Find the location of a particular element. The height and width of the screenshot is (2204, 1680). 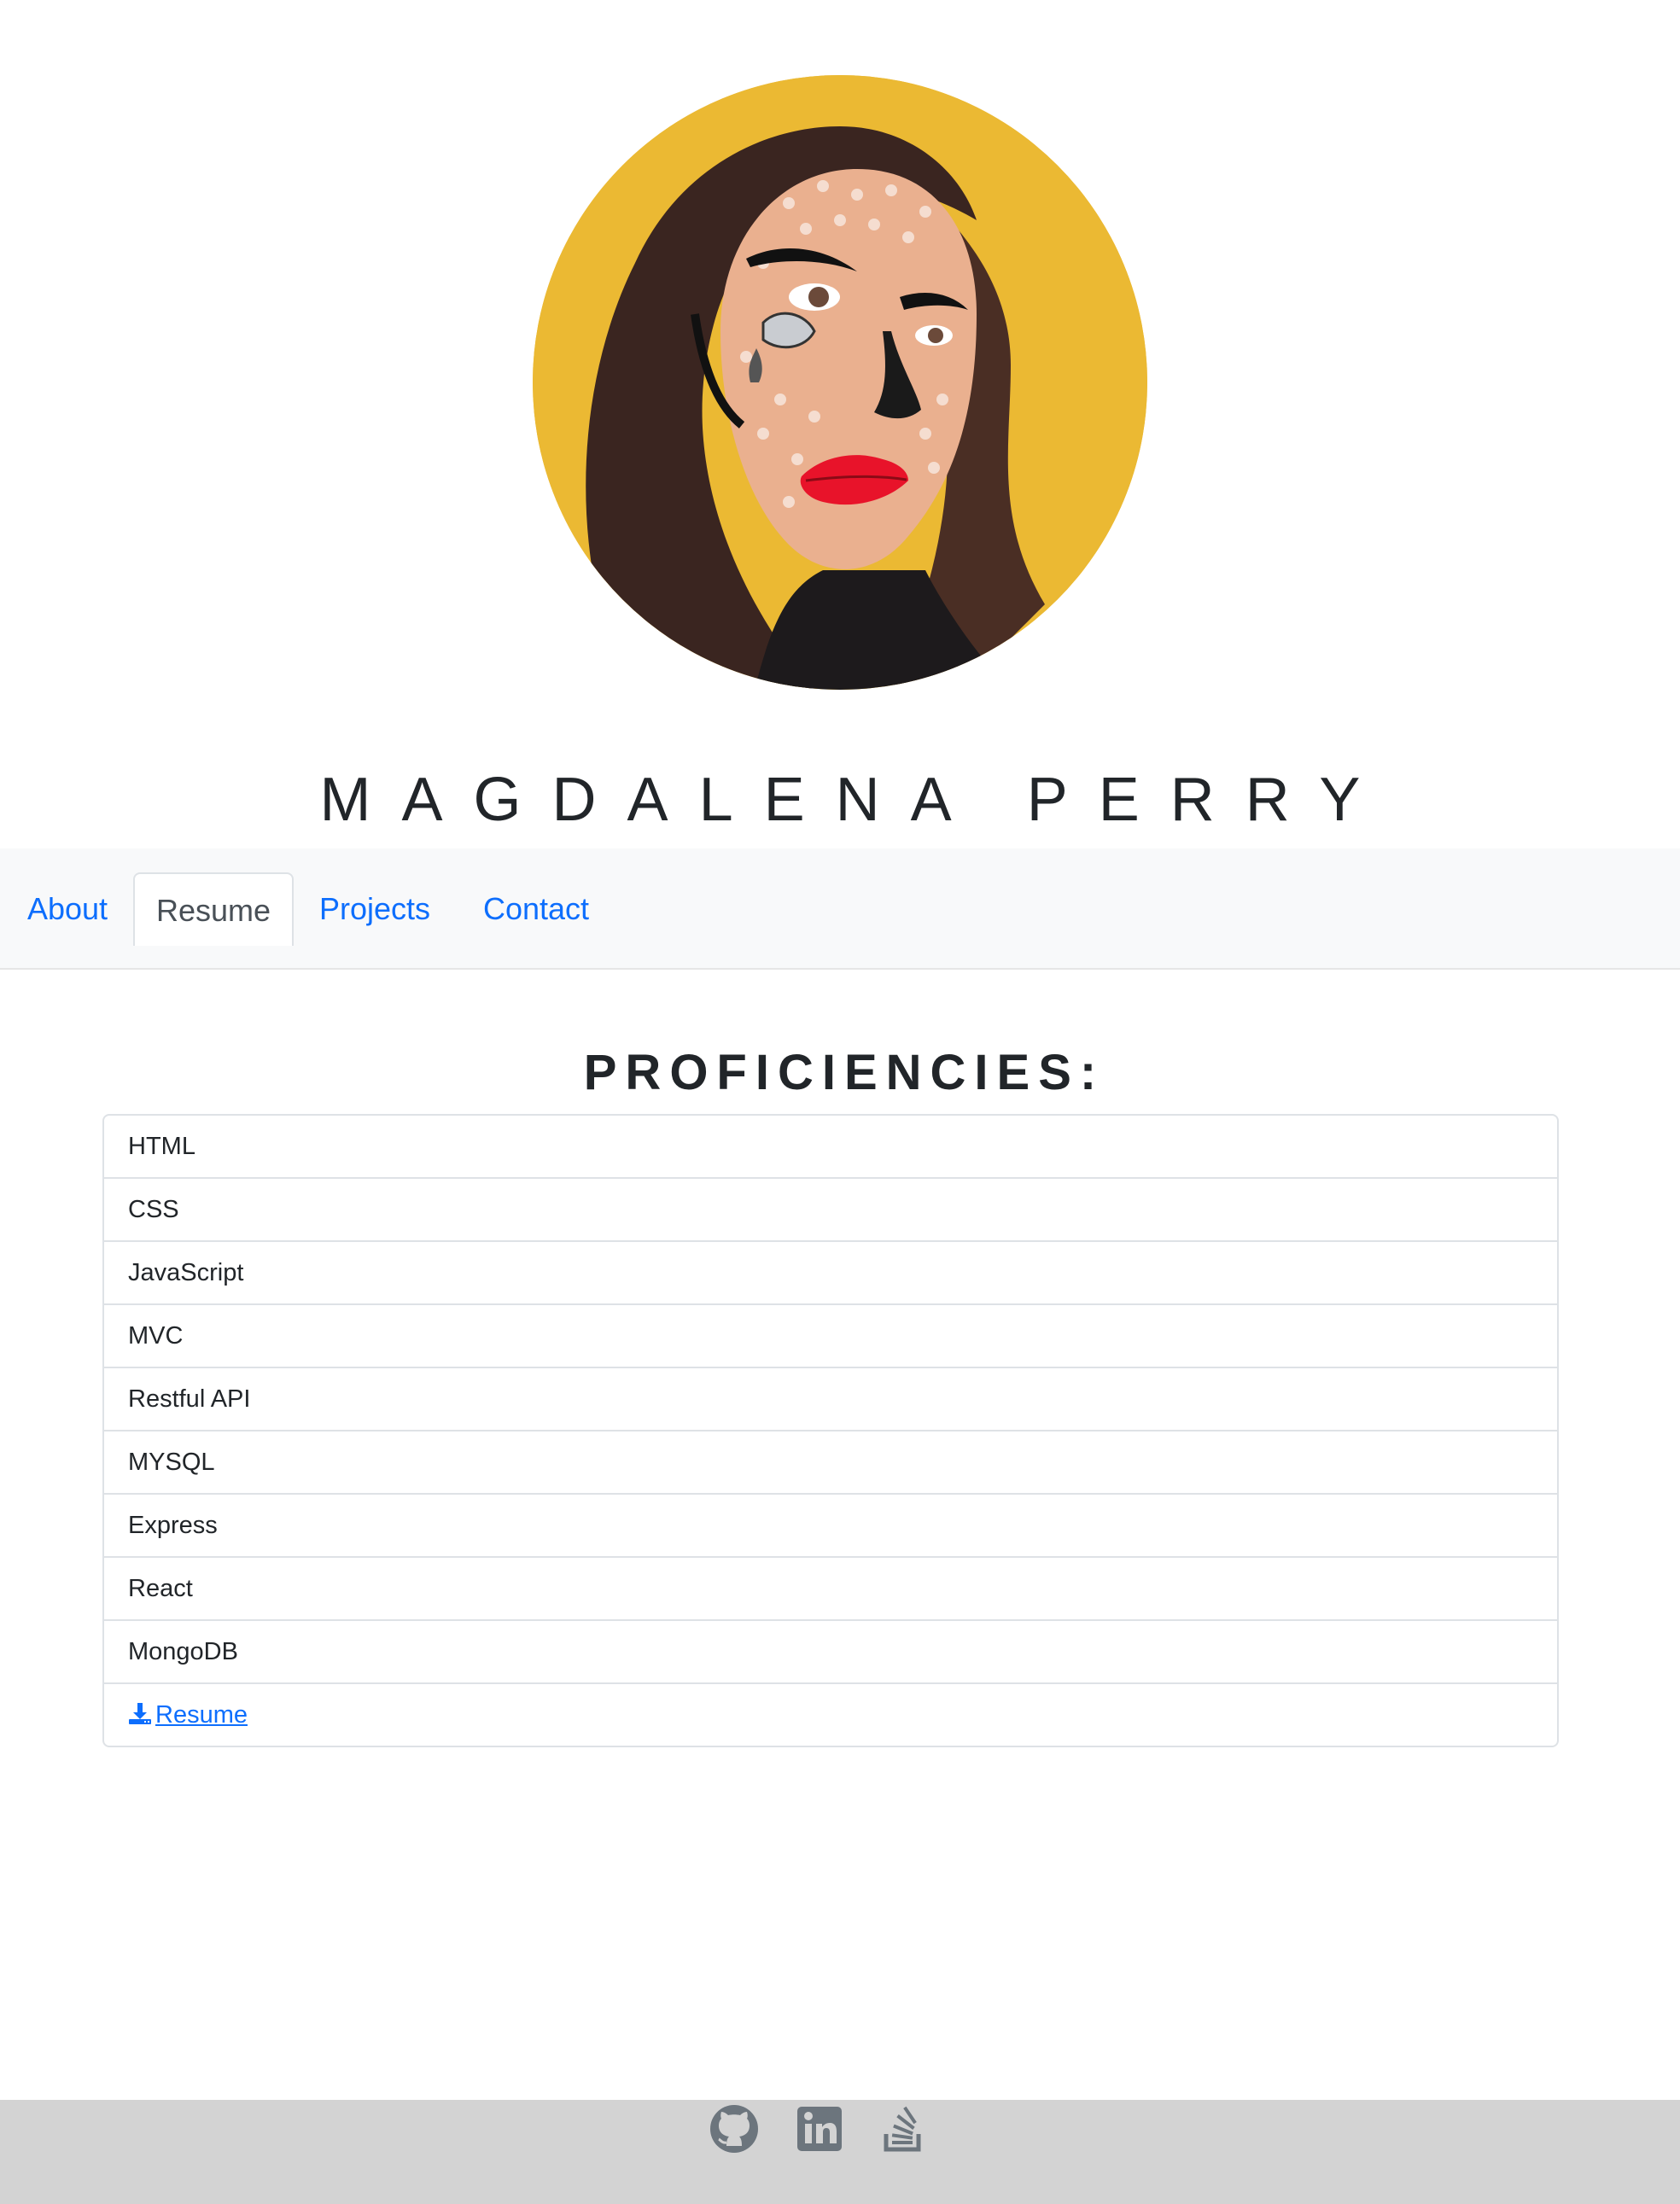

stack-overflow-icon is located at coordinates (902, 2129).